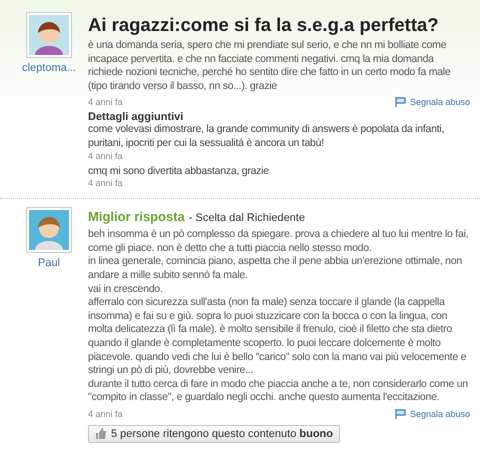  Describe the element at coordinates (275, 269) in the screenshot. I see `answer-text: in linea generale, comincia piano, aspetta che il pene abbia un'erezione ottimale, non andare a mille subito sennò fa male.` at that location.